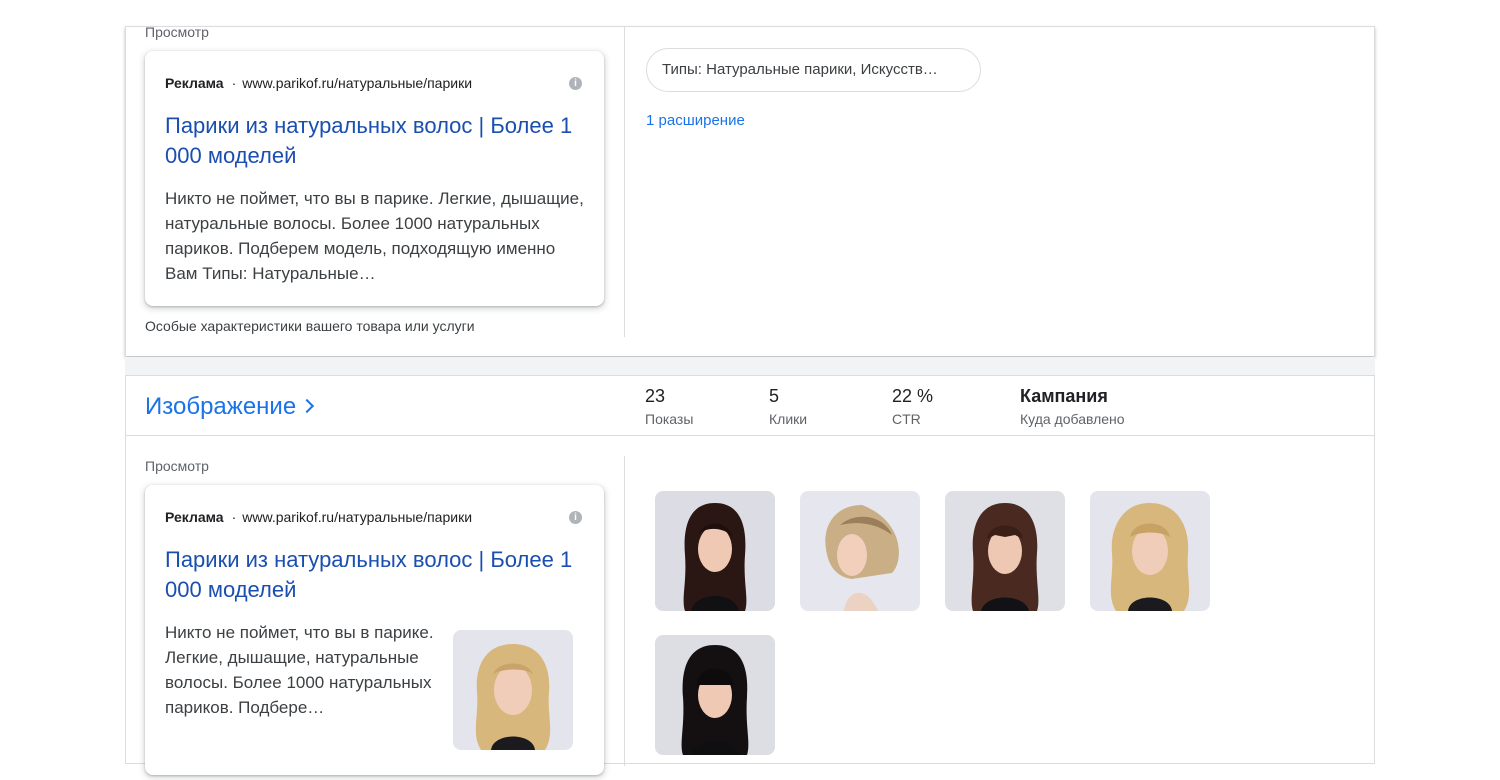  What do you see at coordinates (774, 396) in the screenshot?
I see `stat-value: 5` at bounding box center [774, 396].